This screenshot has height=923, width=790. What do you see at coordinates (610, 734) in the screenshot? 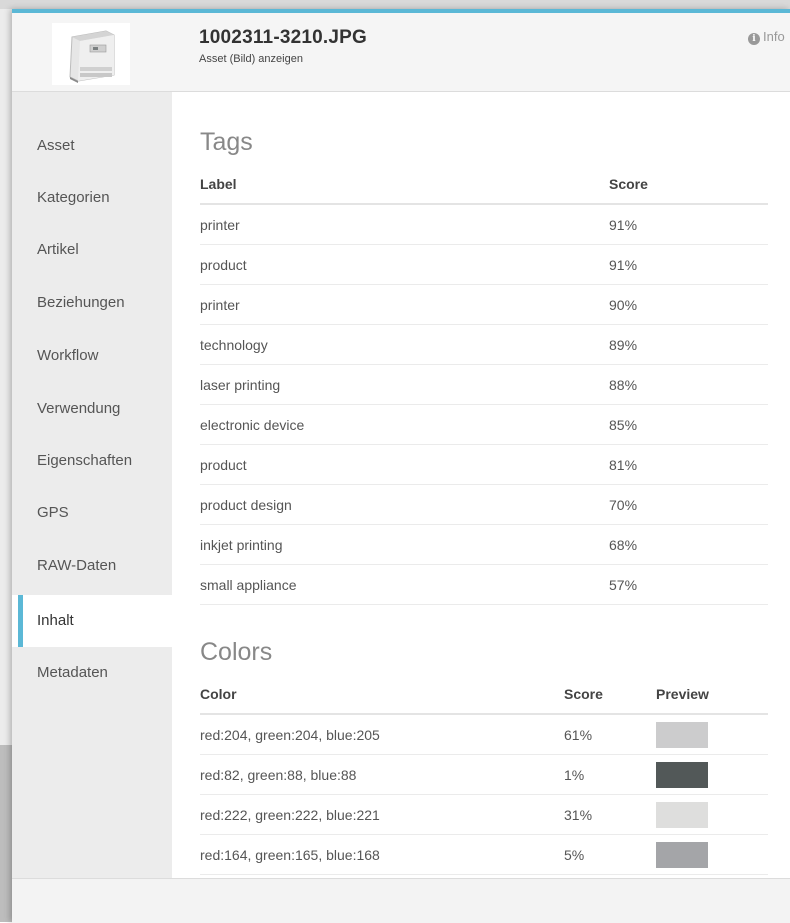
I see `color-score: 61%` at bounding box center [610, 734].